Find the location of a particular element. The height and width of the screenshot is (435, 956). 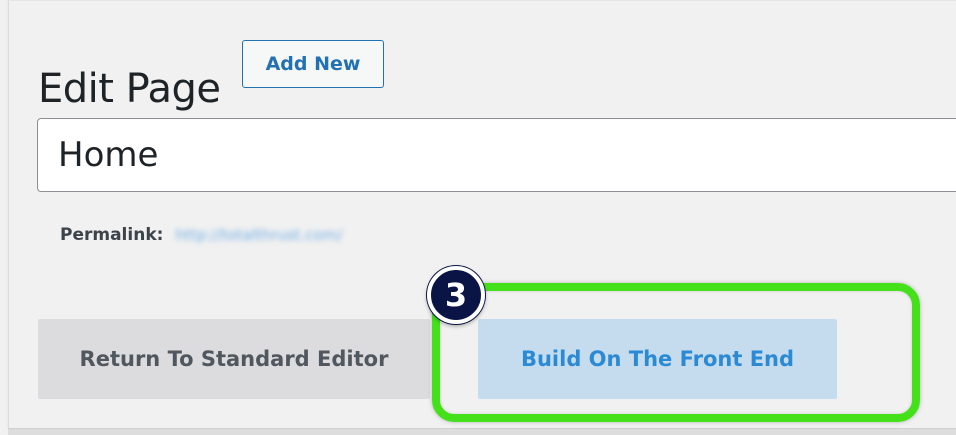

build-on-front-end-button: Build On The Front End is located at coordinates (657, 359).